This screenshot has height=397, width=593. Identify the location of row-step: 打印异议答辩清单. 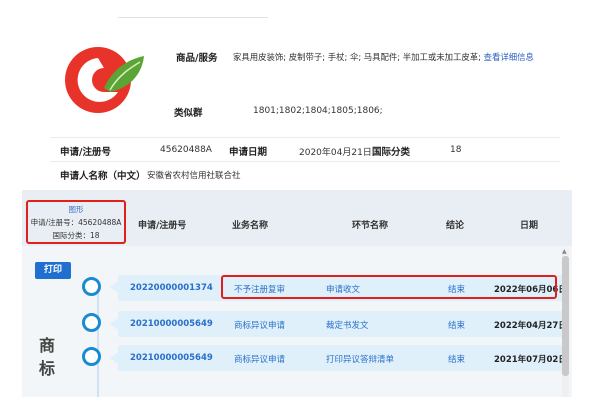
(360, 360).